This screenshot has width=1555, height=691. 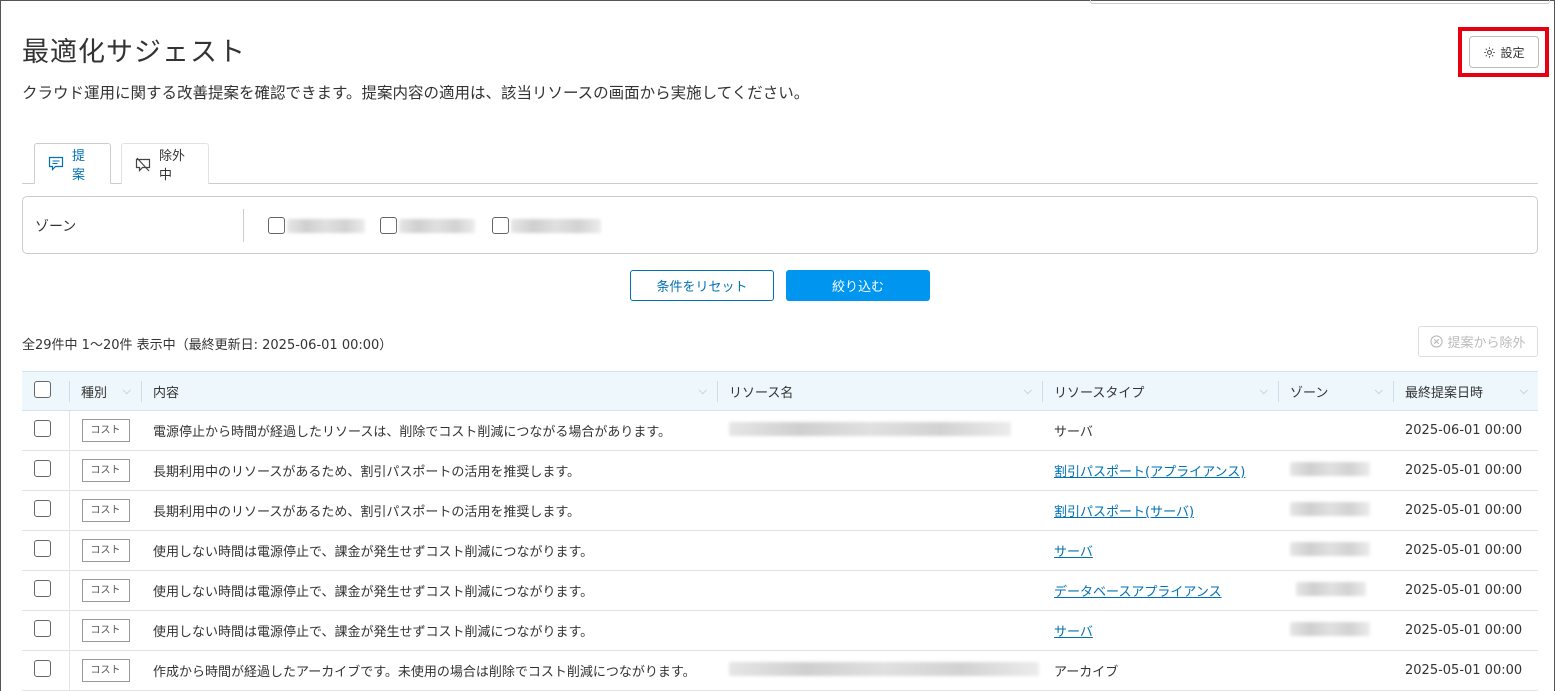 I want to click on tab-excluded: 除外中, so click(x=165, y=163).